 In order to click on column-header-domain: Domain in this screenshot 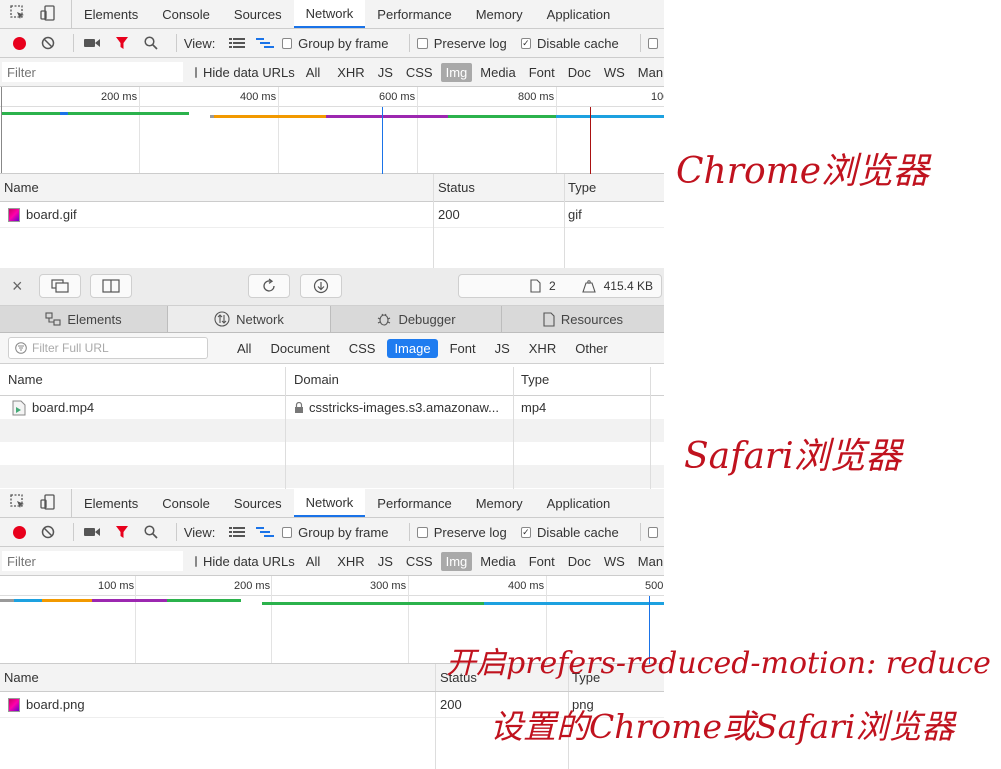, I will do `click(399, 379)`.